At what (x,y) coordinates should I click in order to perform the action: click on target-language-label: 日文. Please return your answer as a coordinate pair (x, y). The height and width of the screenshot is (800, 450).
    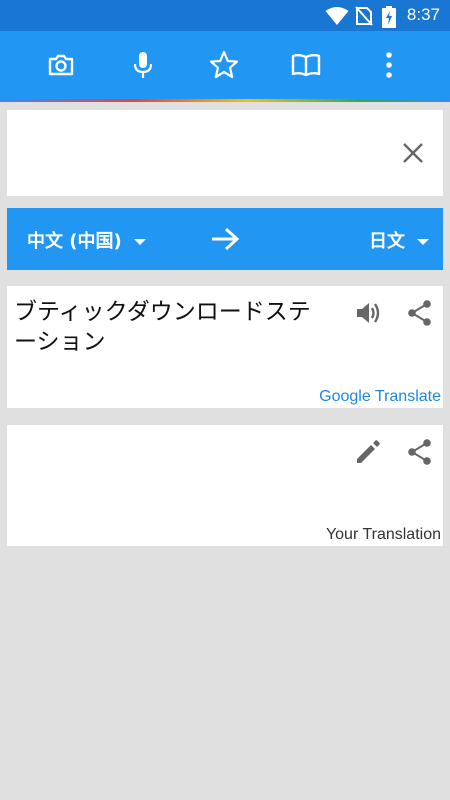
    Looking at the image, I should click on (387, 241).